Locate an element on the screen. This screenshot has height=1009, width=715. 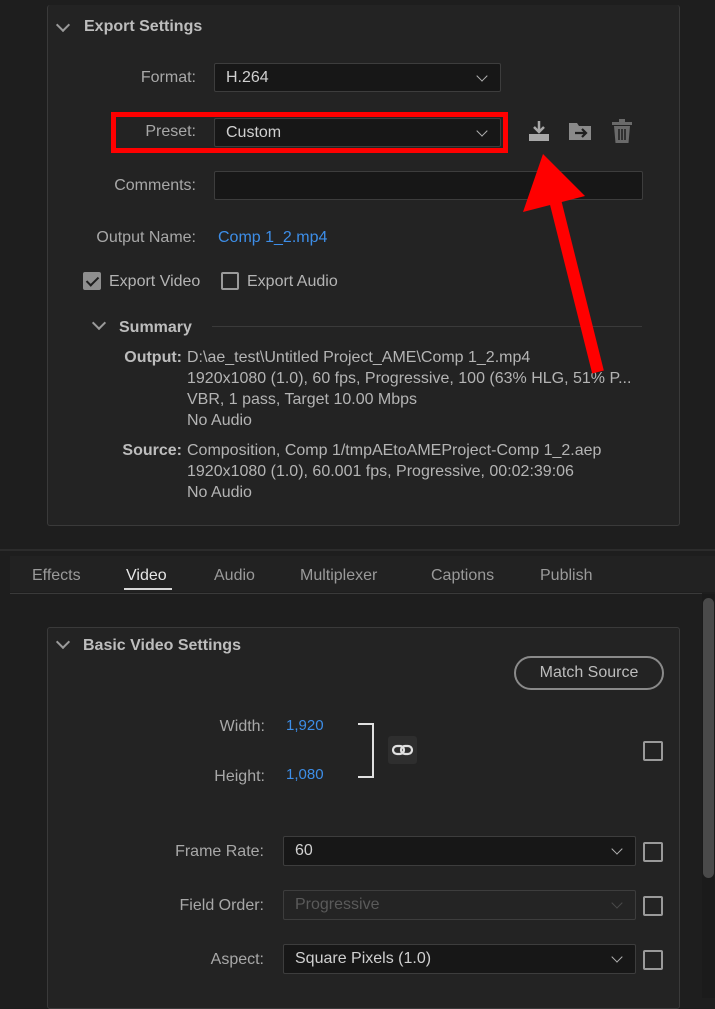
basic-video-title: Basic Video Settings is located at coordinates (162, 645).